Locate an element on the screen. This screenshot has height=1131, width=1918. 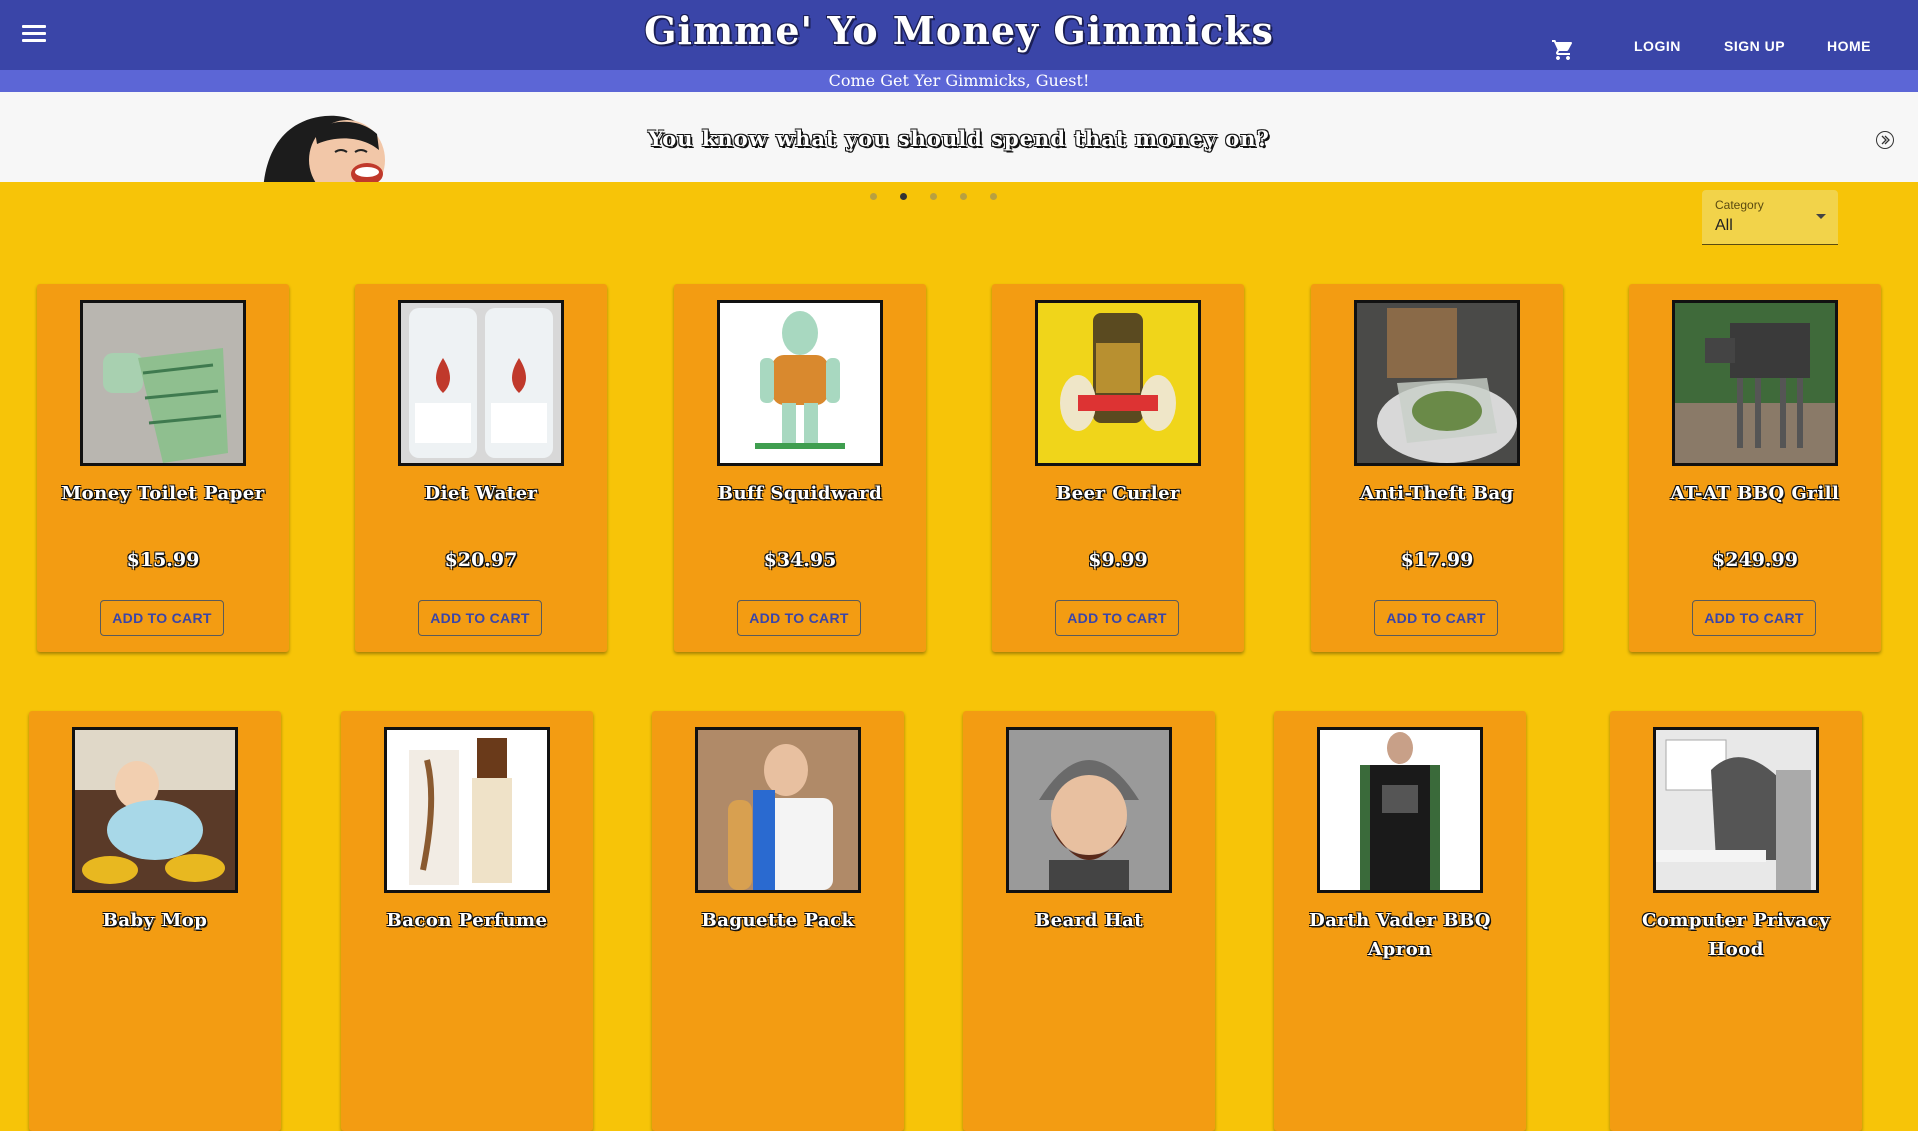
product-card: Baby Mop is located at coordinates (155, 921).